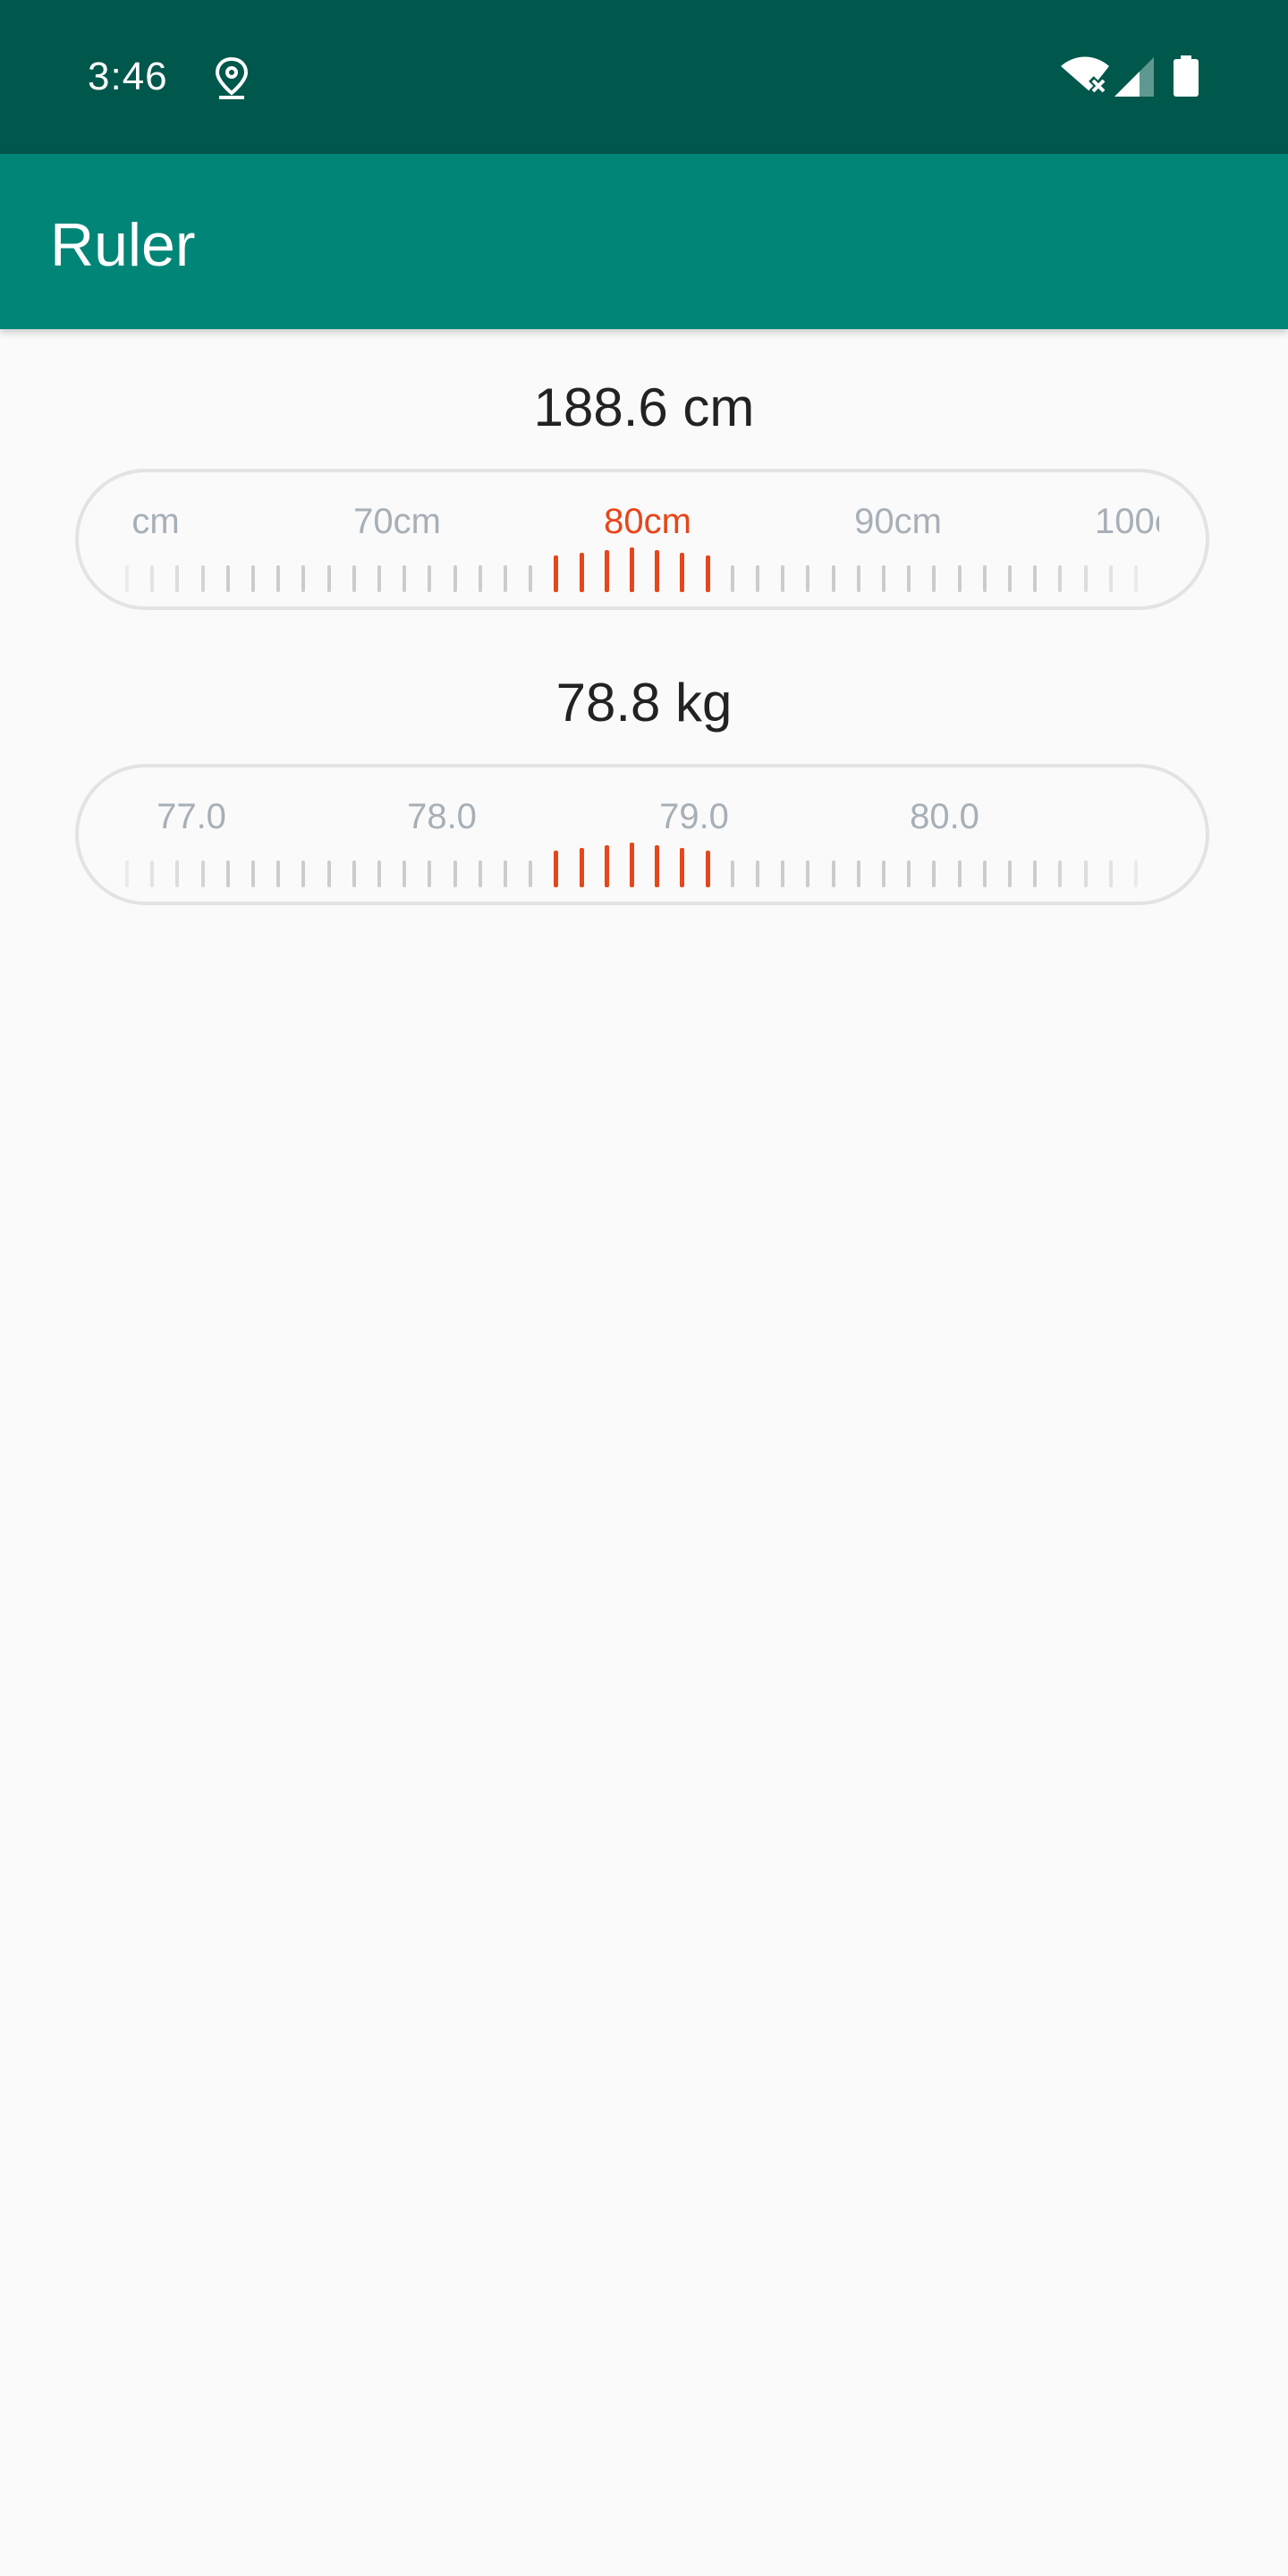  Describe the element at coordinates (1126, 521) in the screenshot. I see `height-ruler-label: 100cm` at that location.